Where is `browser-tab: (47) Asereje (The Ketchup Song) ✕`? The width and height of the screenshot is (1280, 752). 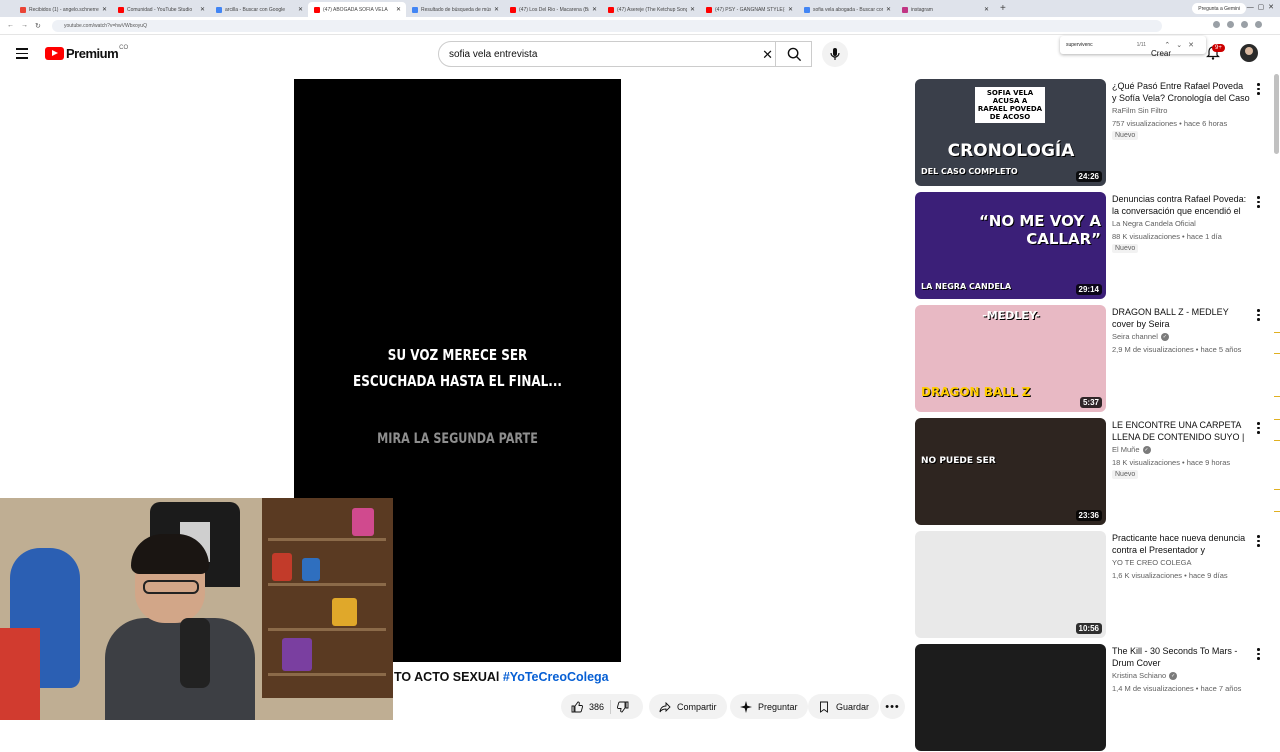
browser-tab: (47) Asereje (The Ketchup Song) ✕ is located at coordinates (651, 9).